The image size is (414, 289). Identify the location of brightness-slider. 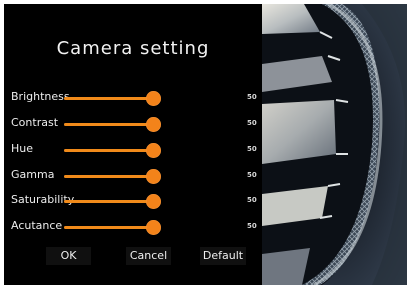
(112, 98).